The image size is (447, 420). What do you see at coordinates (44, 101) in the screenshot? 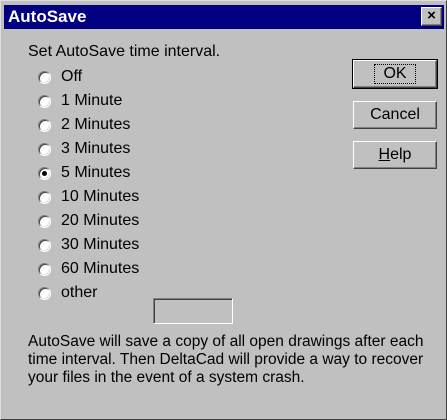
I see `radio-1-minute` at bounding box center [44, 101].